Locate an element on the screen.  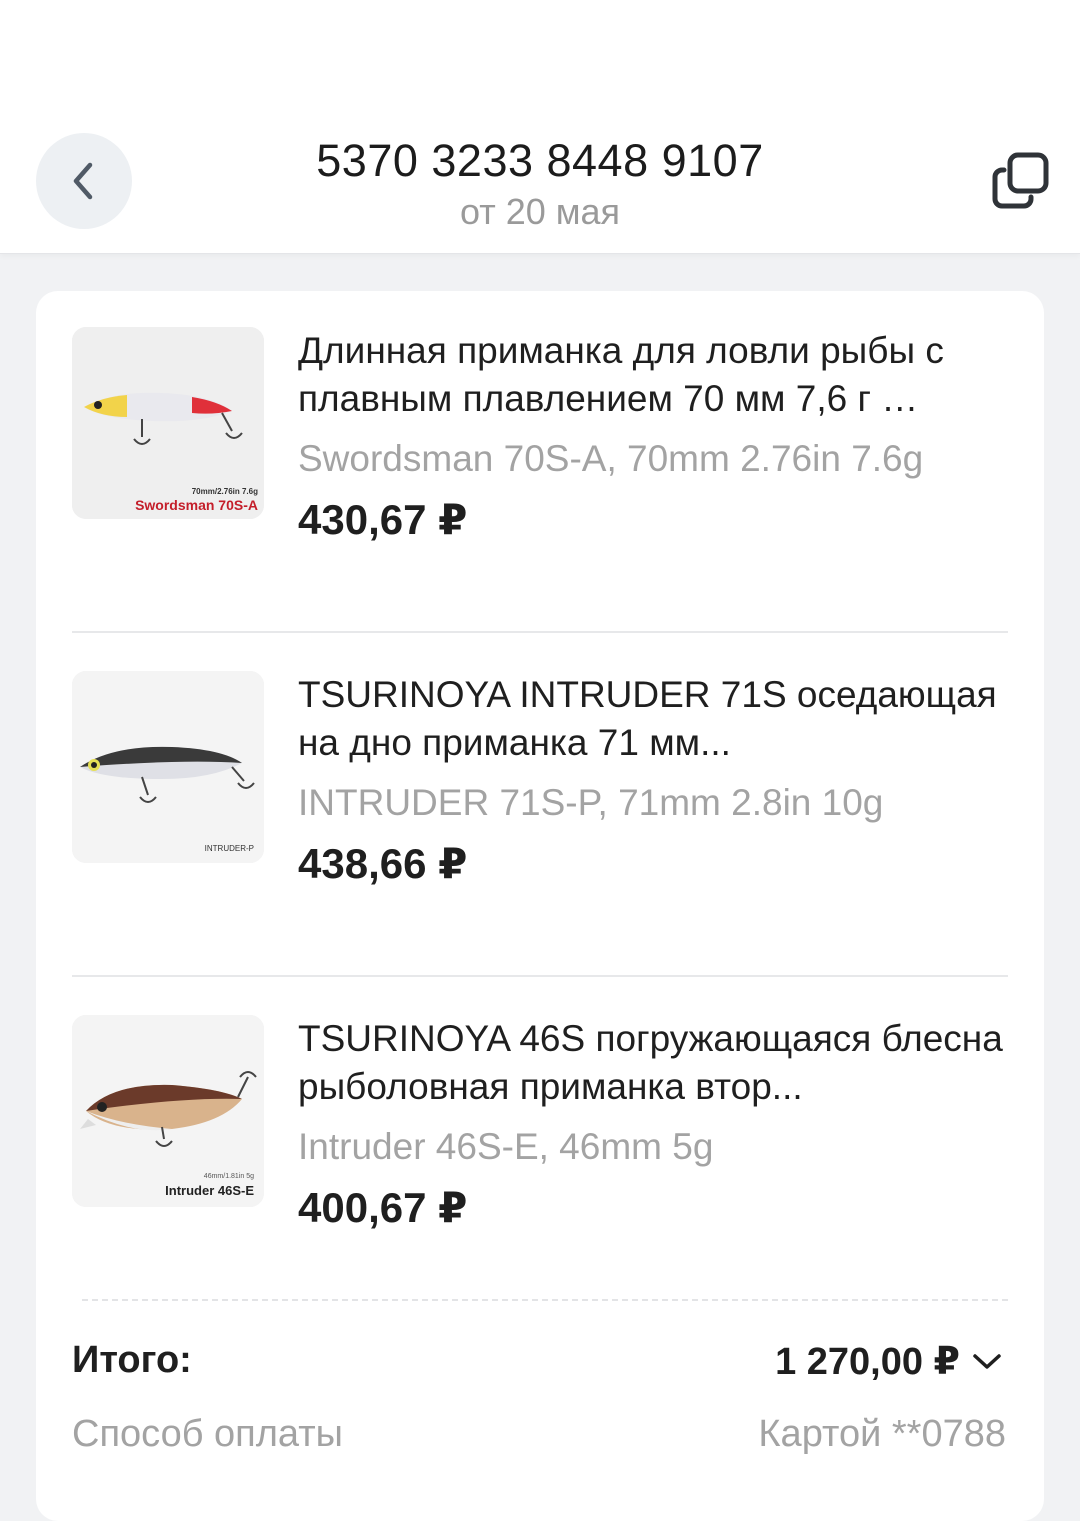
item-variant: INTRUDER 71S-P, 71mm 2.8in 10g is located at coordinates (591, 802).